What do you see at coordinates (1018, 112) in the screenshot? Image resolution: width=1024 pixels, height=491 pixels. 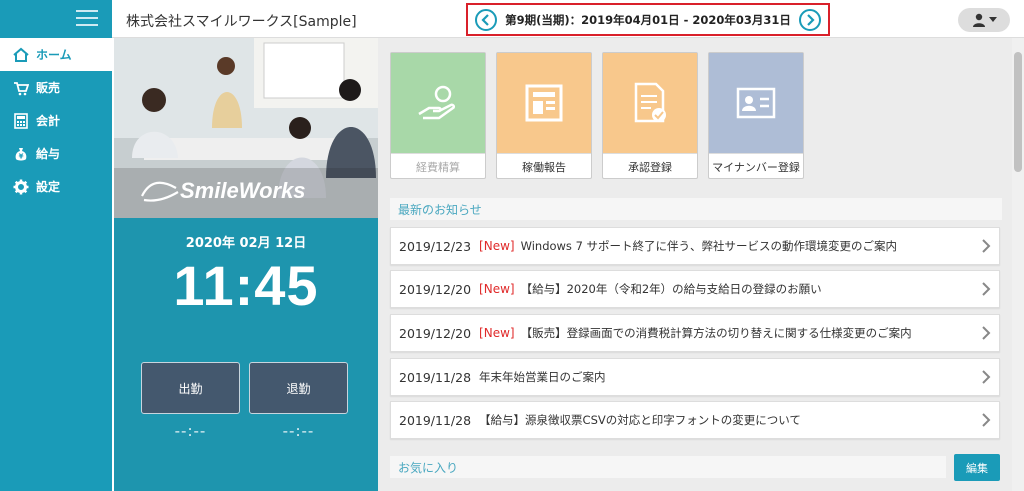 I see `scrollbar-thumb` at bounding box center [1018, 112].